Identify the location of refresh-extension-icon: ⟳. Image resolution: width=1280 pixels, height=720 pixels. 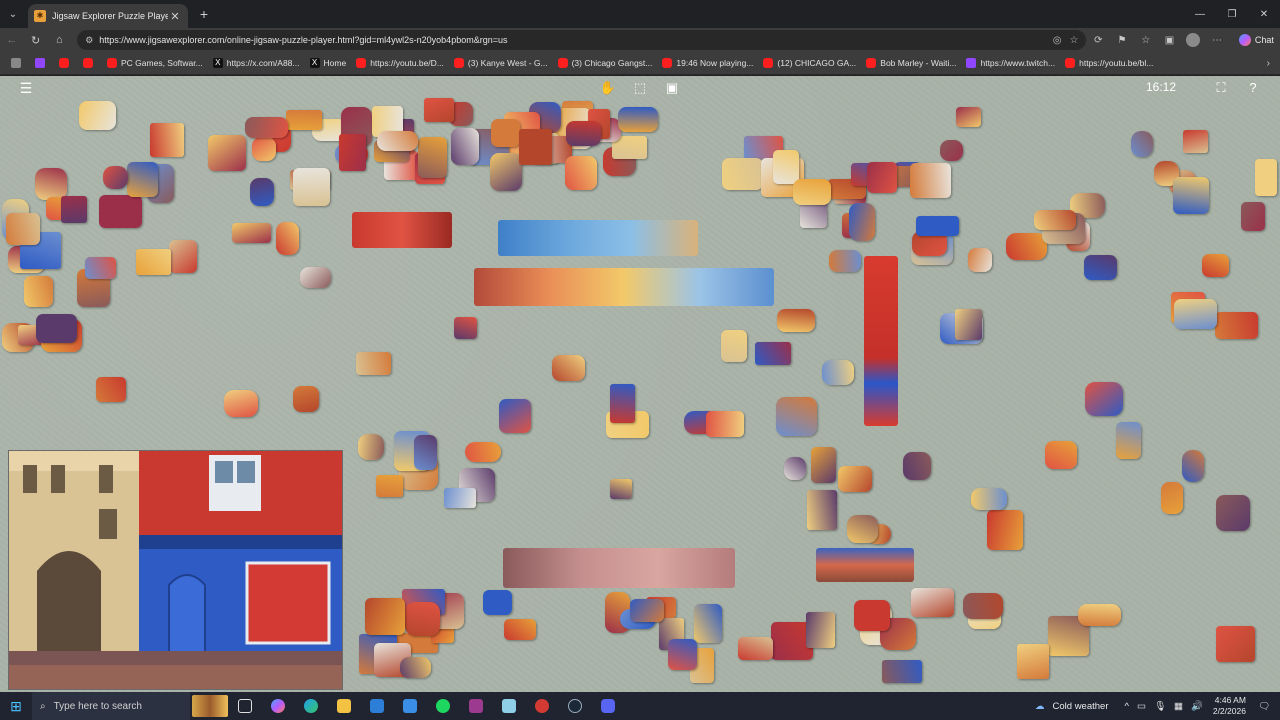
(1098, 40).